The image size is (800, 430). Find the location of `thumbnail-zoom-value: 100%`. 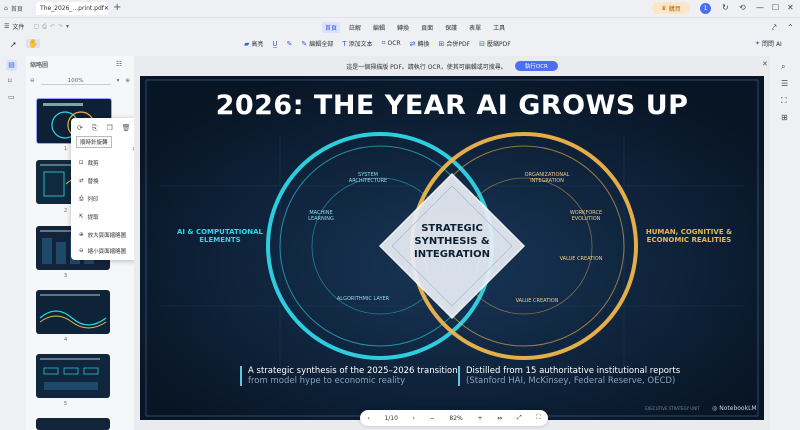

thumbnail-zoom-value: 100% is located at coordinates (75, 81).